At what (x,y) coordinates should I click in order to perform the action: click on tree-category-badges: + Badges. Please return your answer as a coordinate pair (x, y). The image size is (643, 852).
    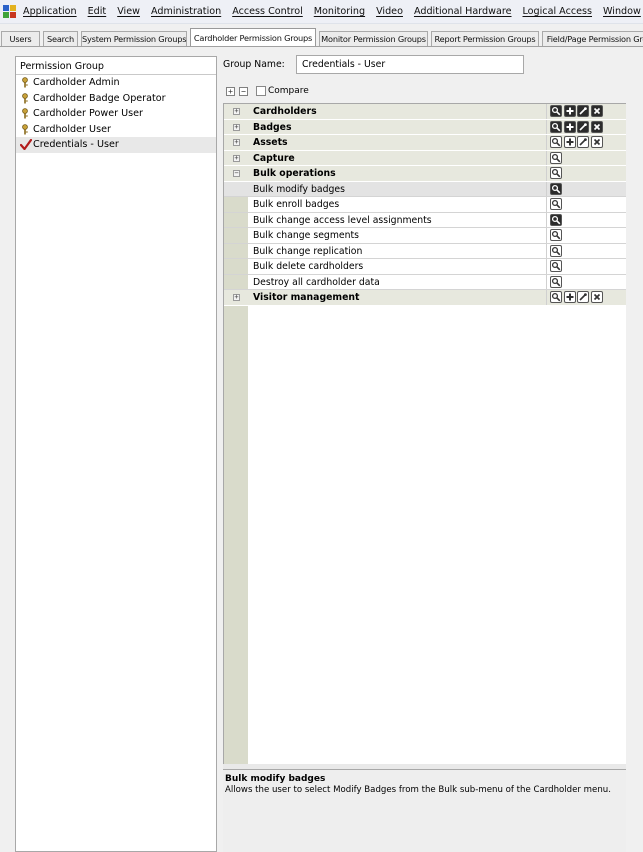
    Looking at the image, I should click on (425, 127).